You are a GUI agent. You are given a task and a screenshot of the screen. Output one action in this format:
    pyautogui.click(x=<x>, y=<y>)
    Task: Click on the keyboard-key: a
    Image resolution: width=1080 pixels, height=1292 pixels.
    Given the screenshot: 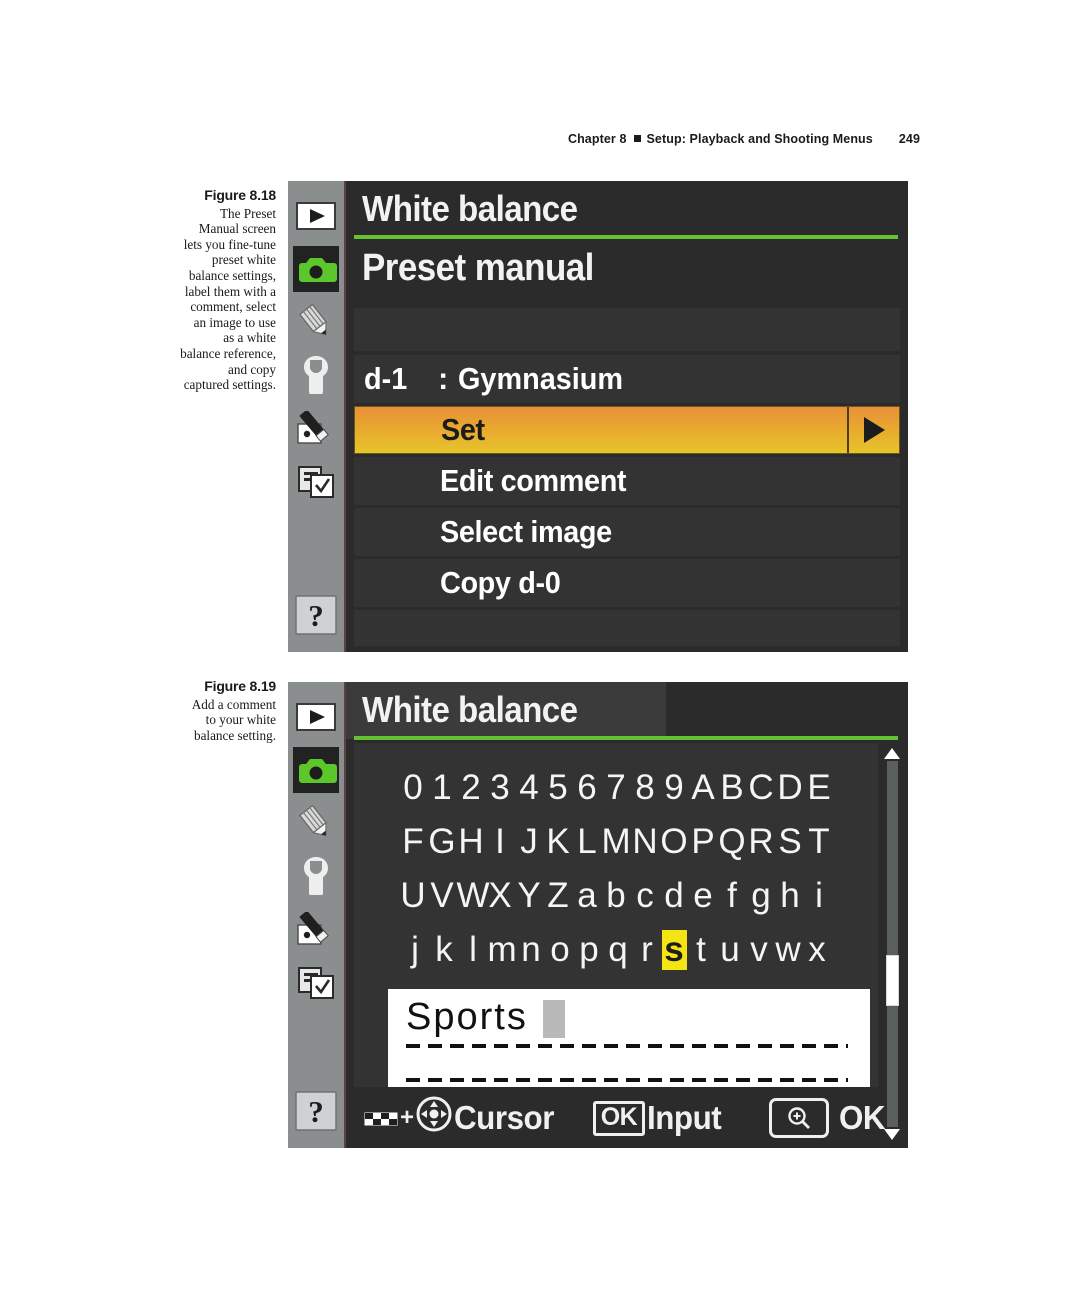 What is the action you would take?
    pyautogui.click(x=587, y=896)
    